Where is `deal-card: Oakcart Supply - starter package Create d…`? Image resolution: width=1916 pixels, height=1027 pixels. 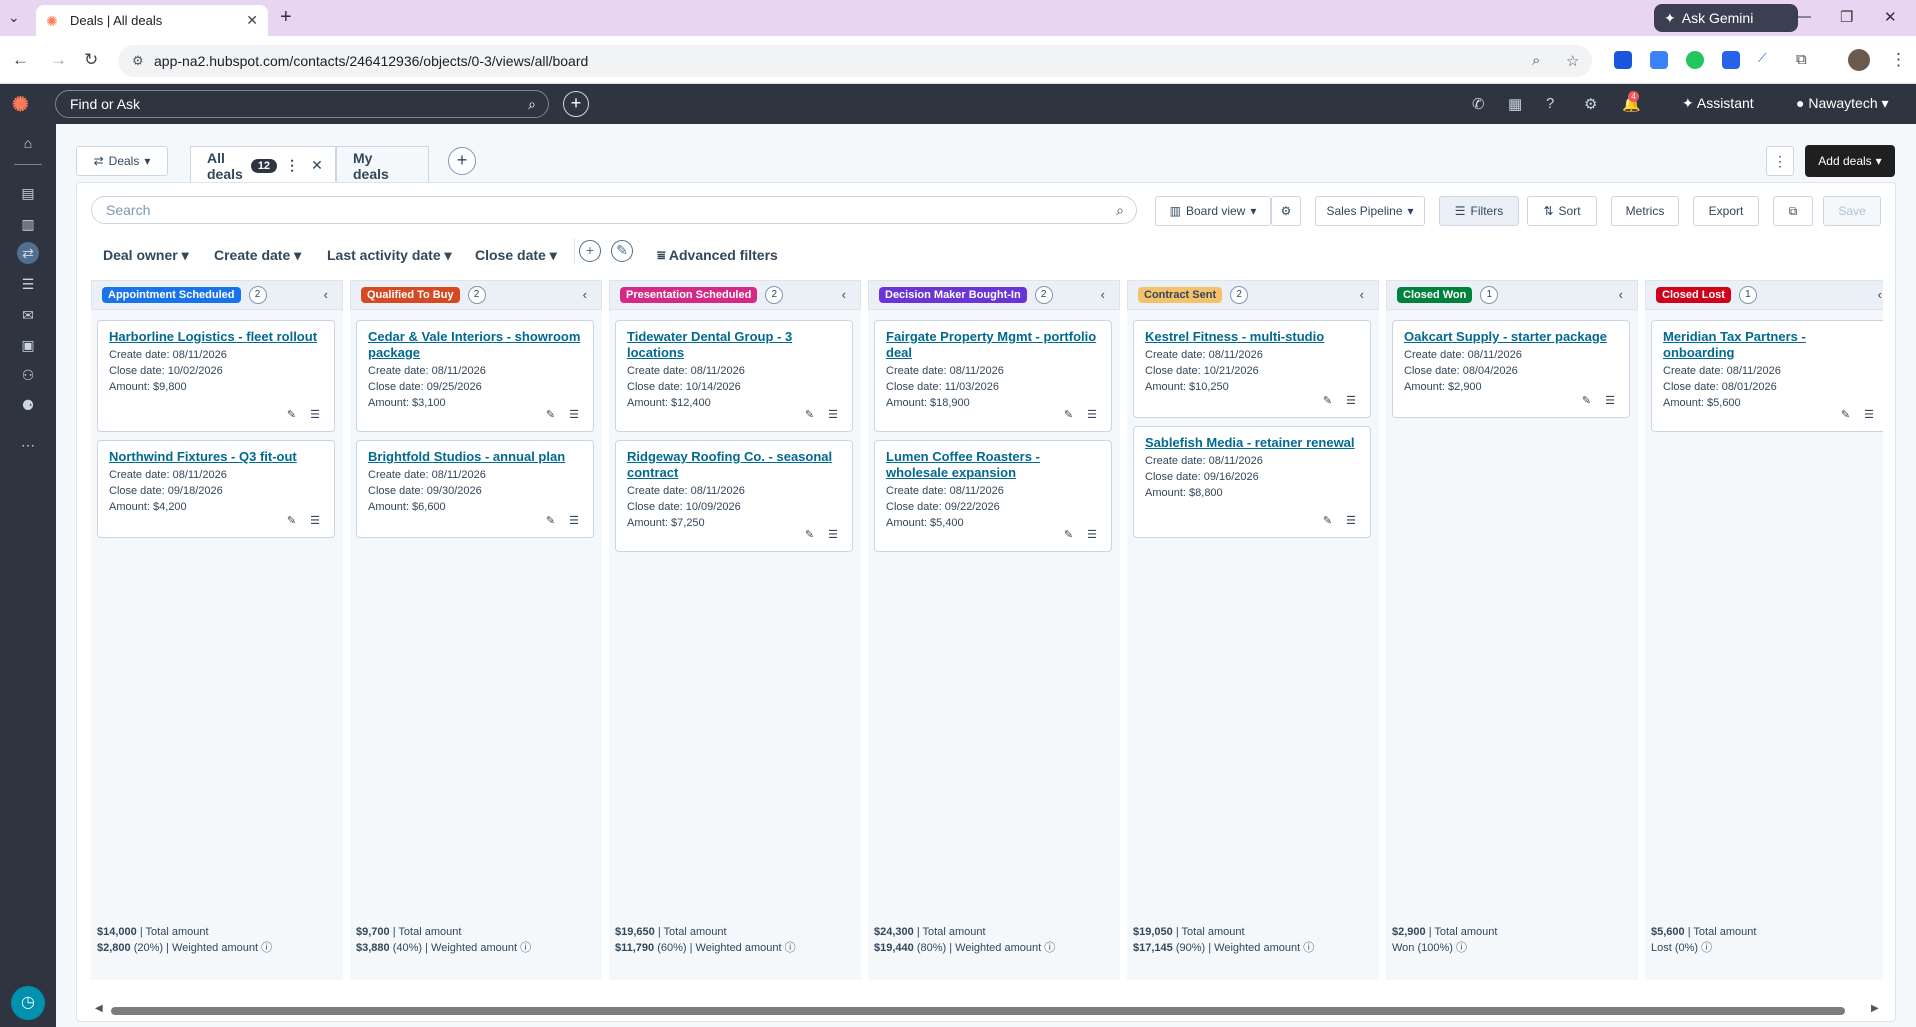 deal-card: Oakcart Supply - starter package Create d… is located at coordinates (1511, 369).